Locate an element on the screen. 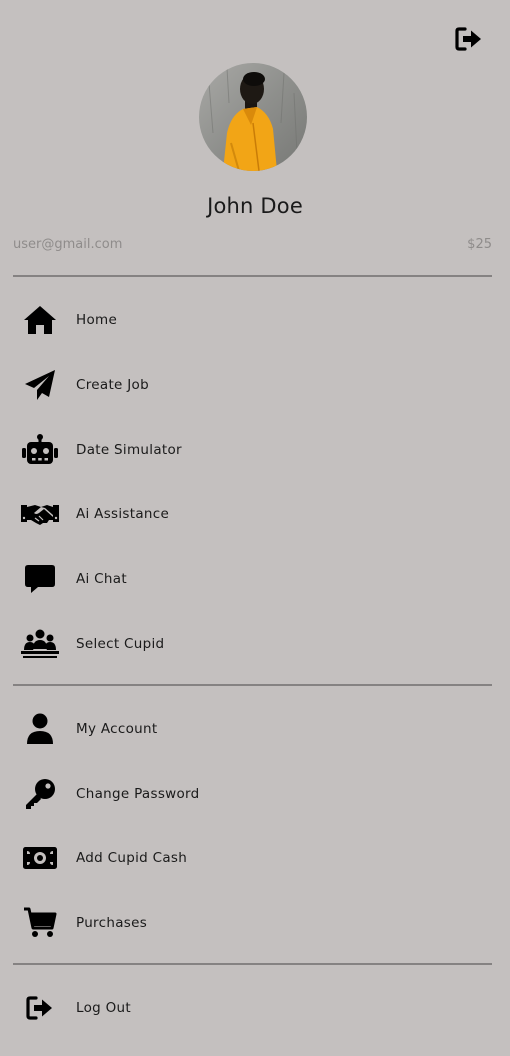 This screenshot has height=1056, width=510. handshake-icon is located at coordinates (40, 514).